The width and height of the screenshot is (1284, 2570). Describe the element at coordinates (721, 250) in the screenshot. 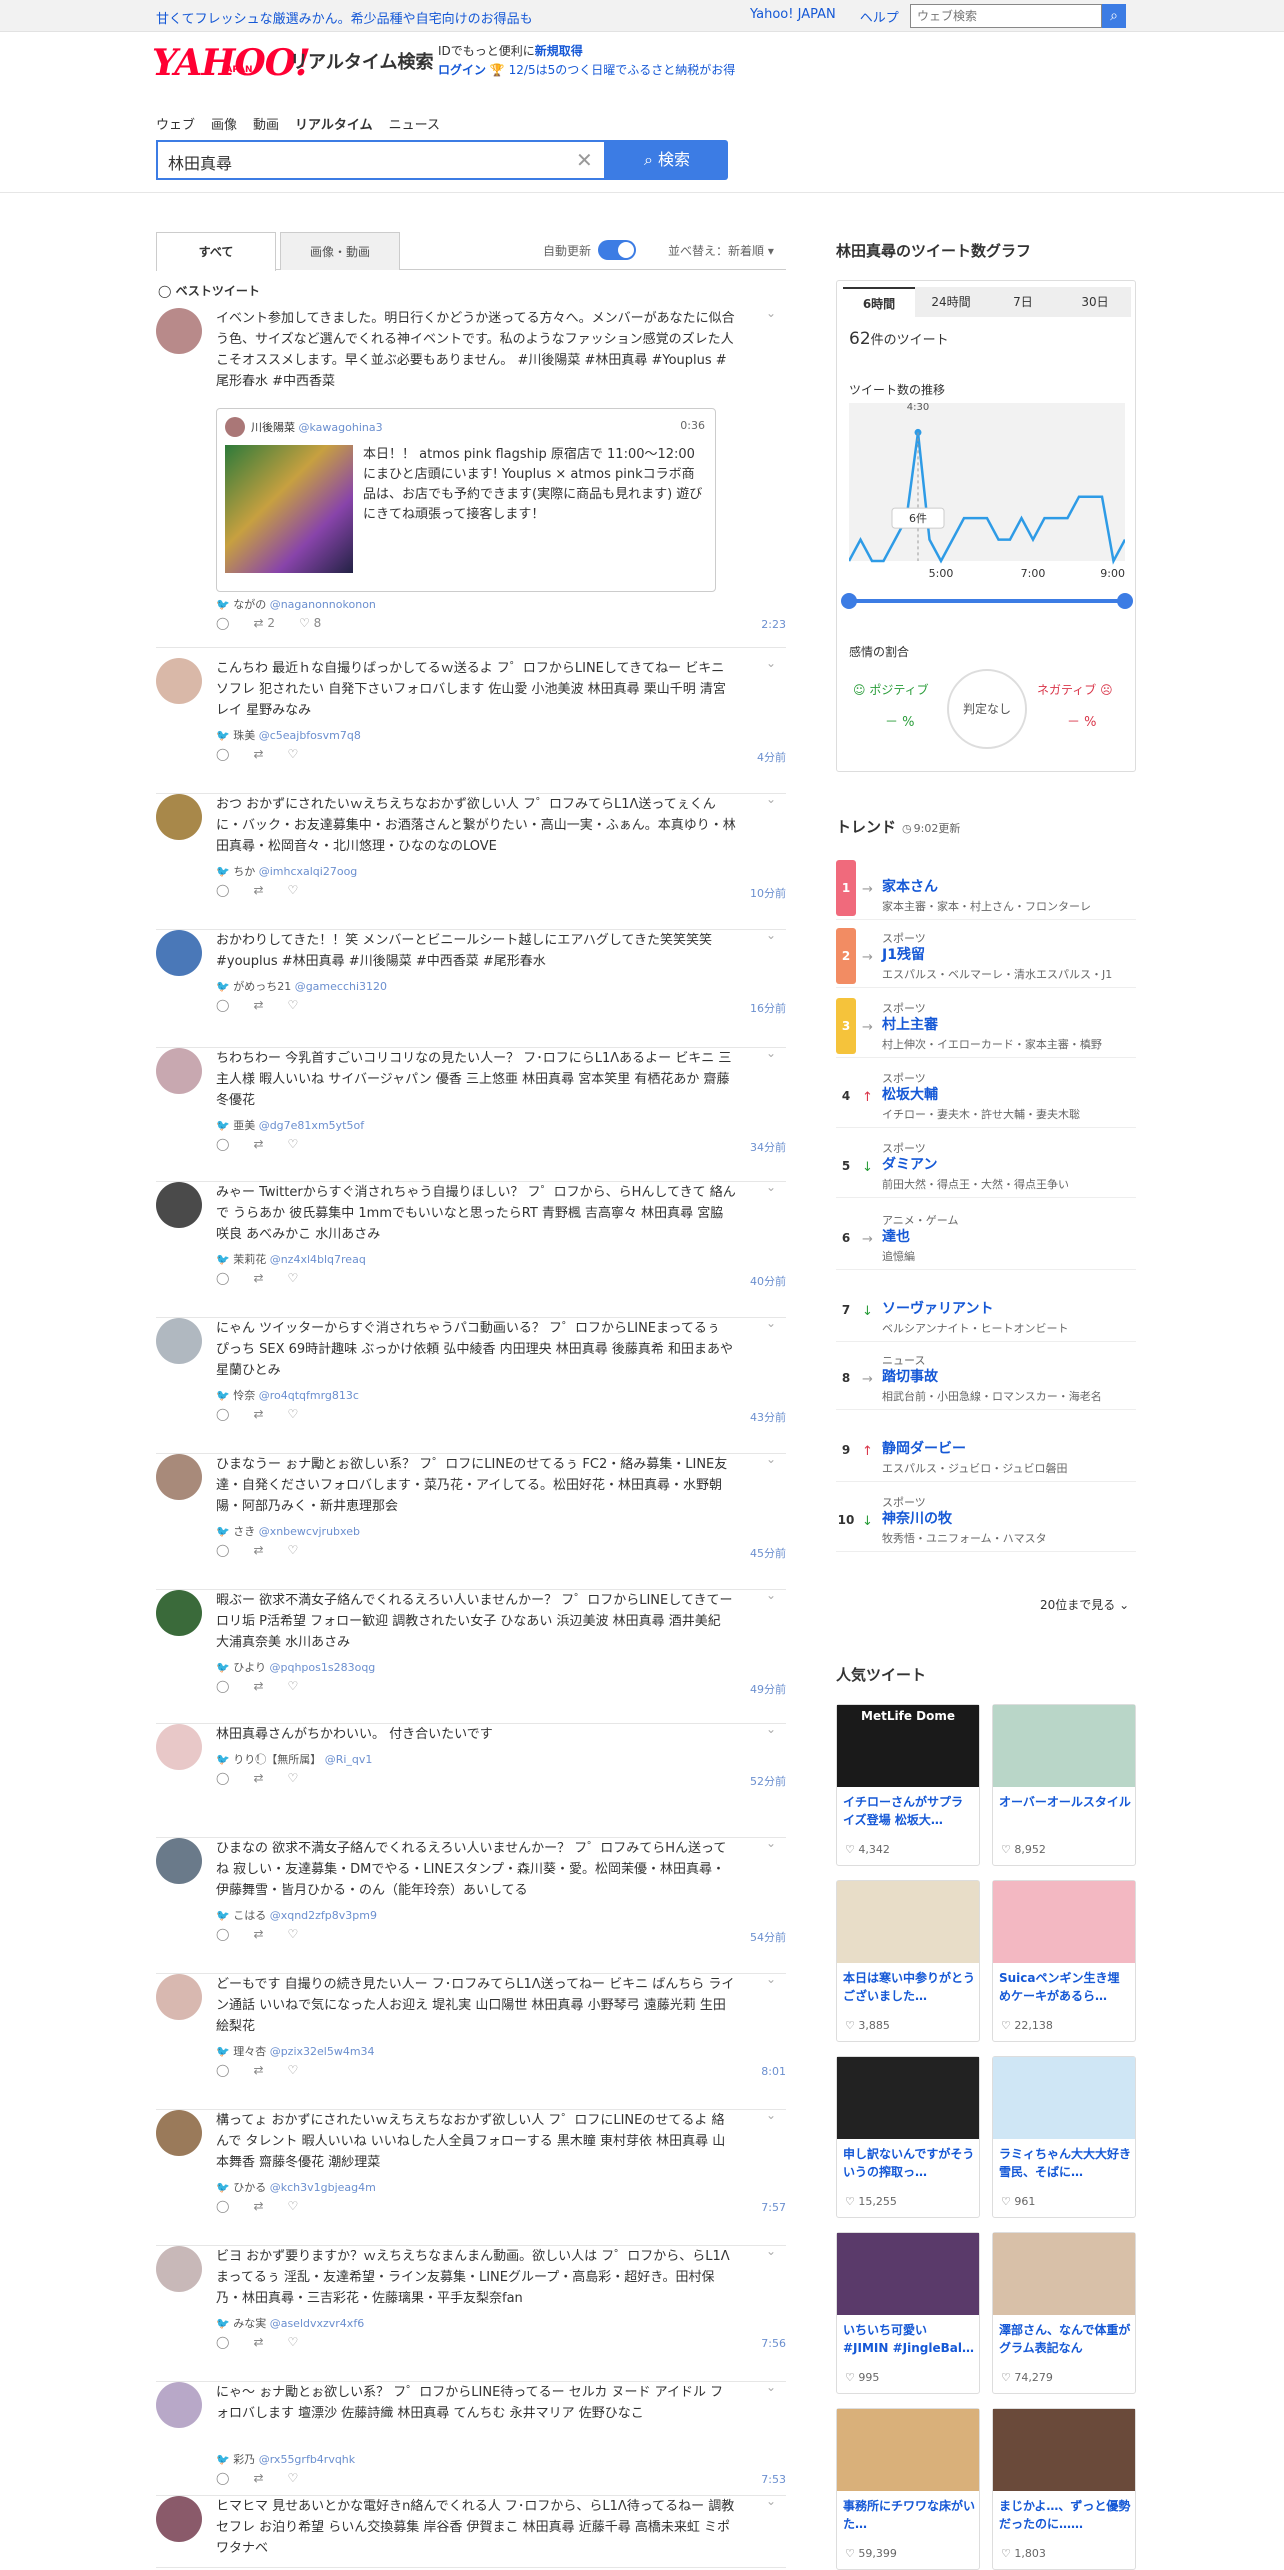

I see `sort-select: 並べ替え：新着順 ▾` at that location.